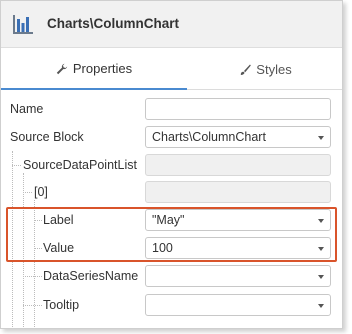 This screenshot has width=352, height=334. What do you see at coordinates (113, 23) in the screenshot?
I see `page-title: Charts\ColumnChart` at bounding box center [113, 23].